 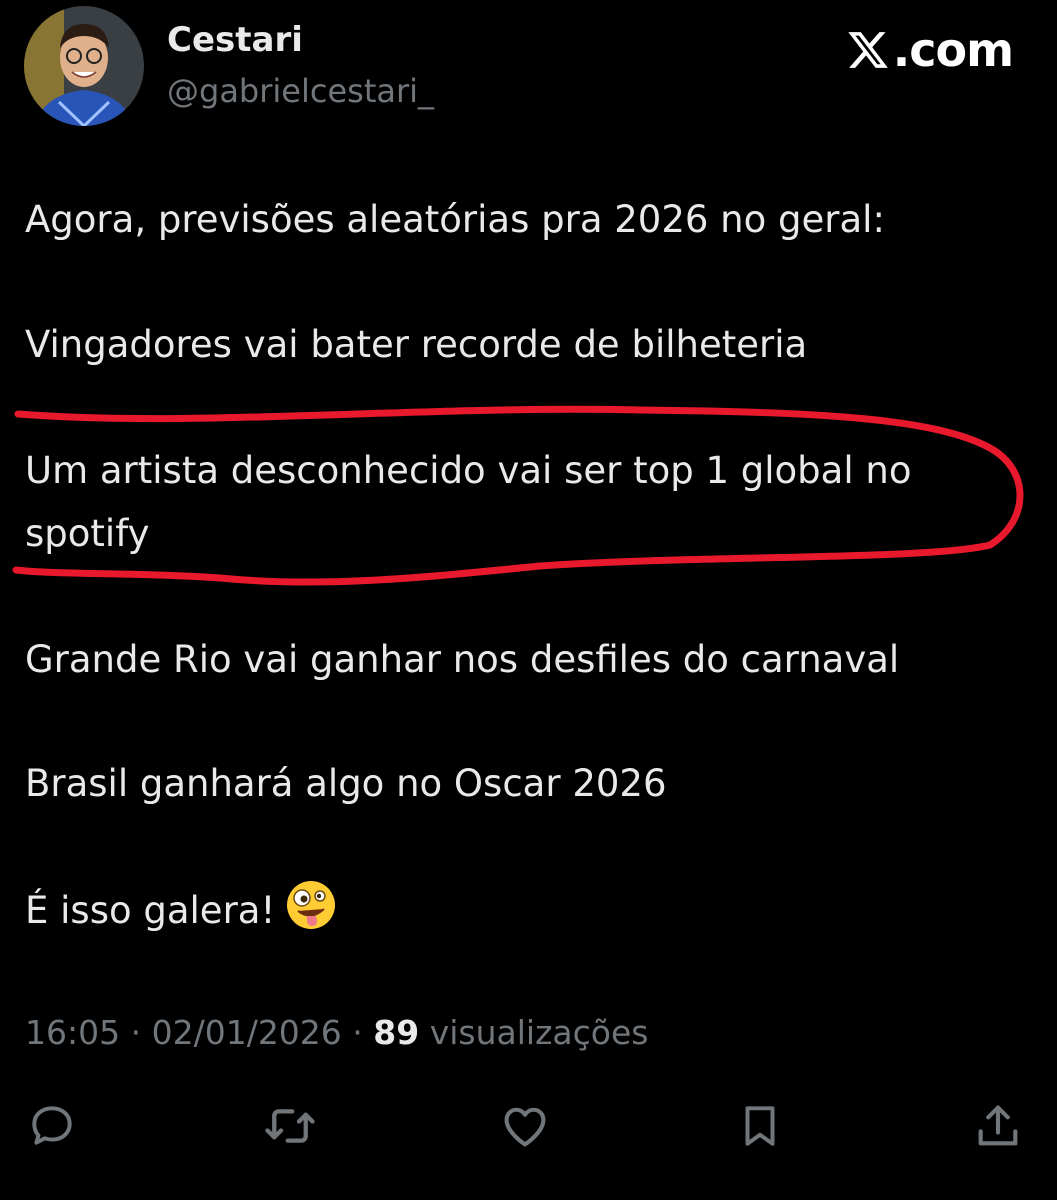 I want to click on retweet-button, so click(x=290, y=1126).